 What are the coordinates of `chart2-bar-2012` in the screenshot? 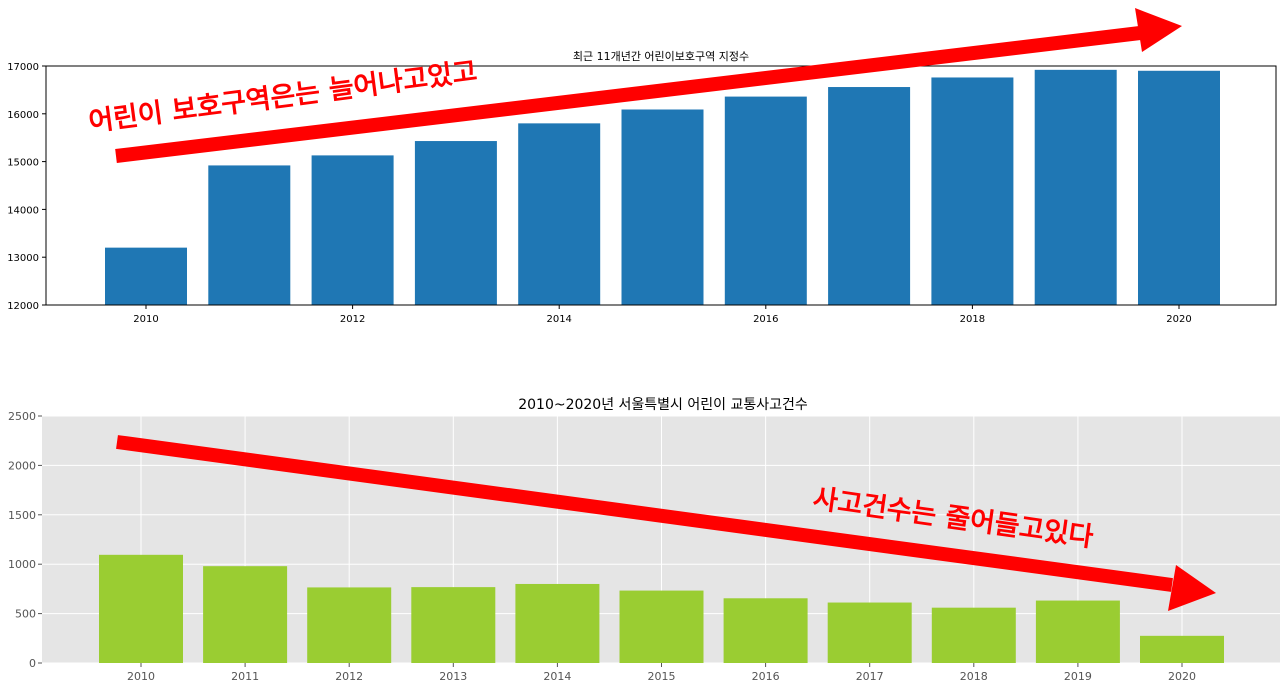 It's located at (349, 625).